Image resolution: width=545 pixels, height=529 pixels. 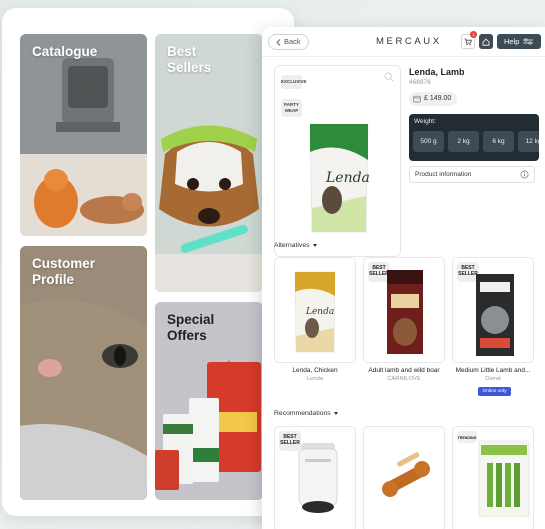 What do you see at coordinates (209, 401) in the screenshot?
I see `tile-special-offers: Special Offers` at bounding box center [209, 401].